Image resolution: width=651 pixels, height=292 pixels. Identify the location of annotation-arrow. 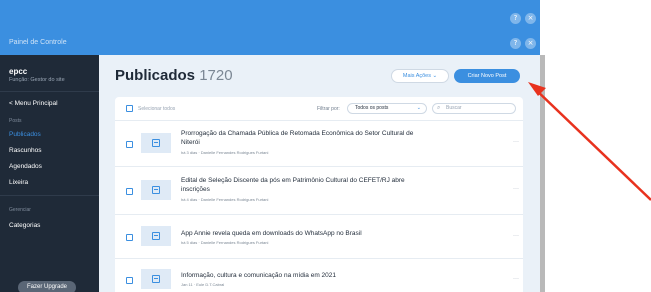
(589, 141).